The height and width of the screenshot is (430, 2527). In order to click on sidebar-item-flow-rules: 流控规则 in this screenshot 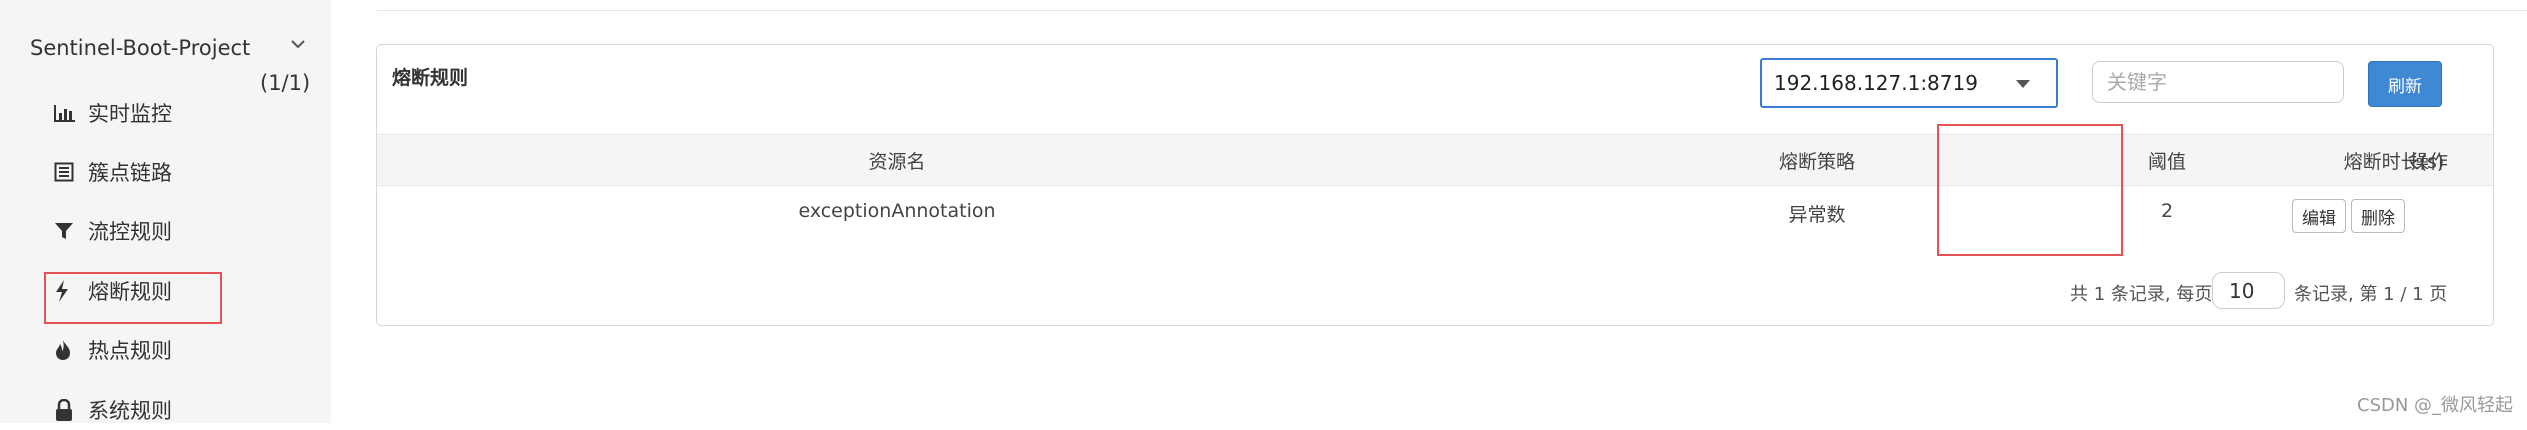, I will do `click(113, 231)`.